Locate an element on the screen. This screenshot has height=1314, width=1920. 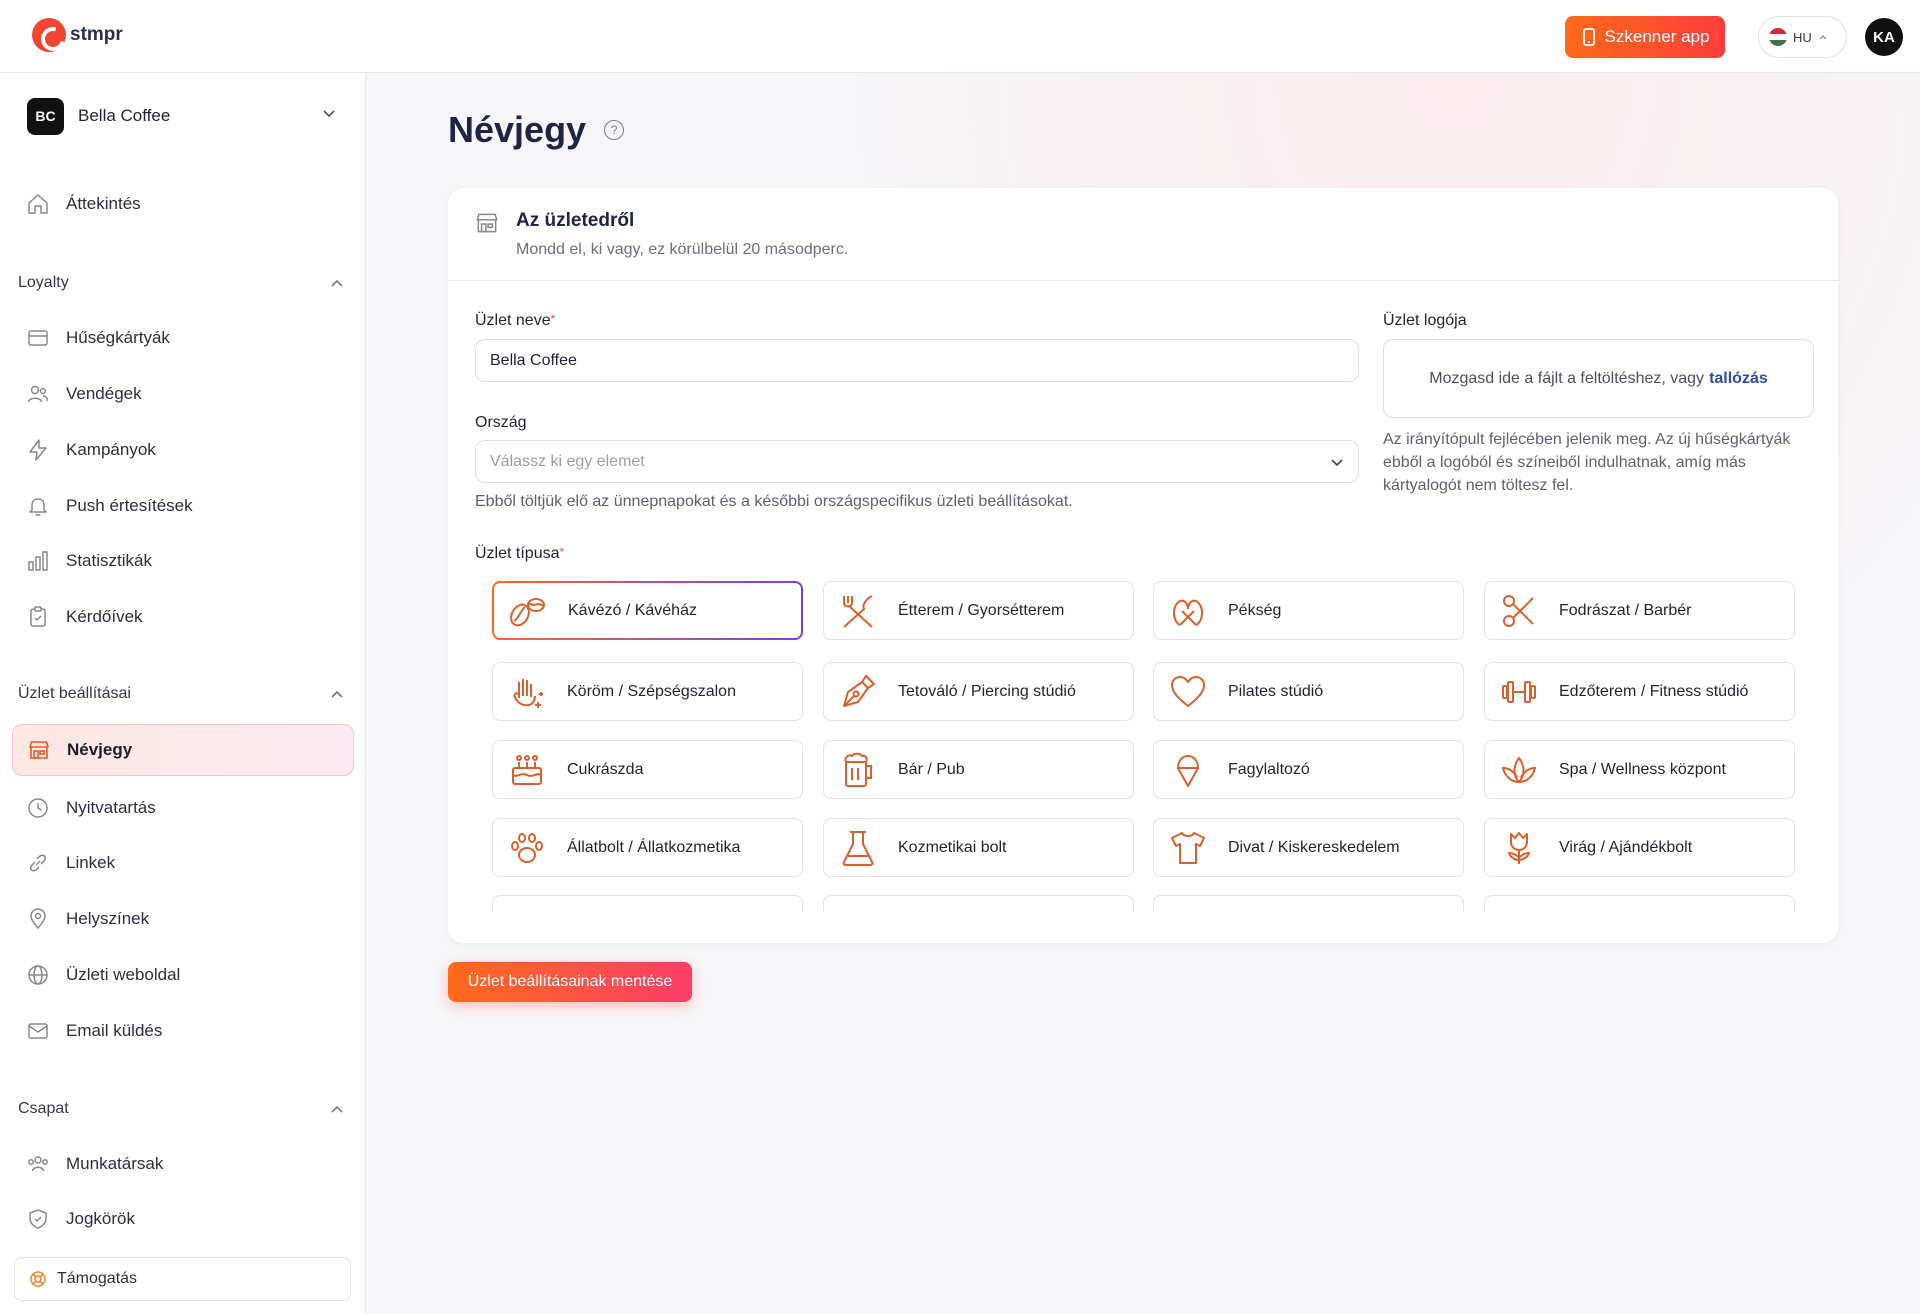
business-type-cafe: Kávézó / Kávéház is located at coordinates (647, 610).